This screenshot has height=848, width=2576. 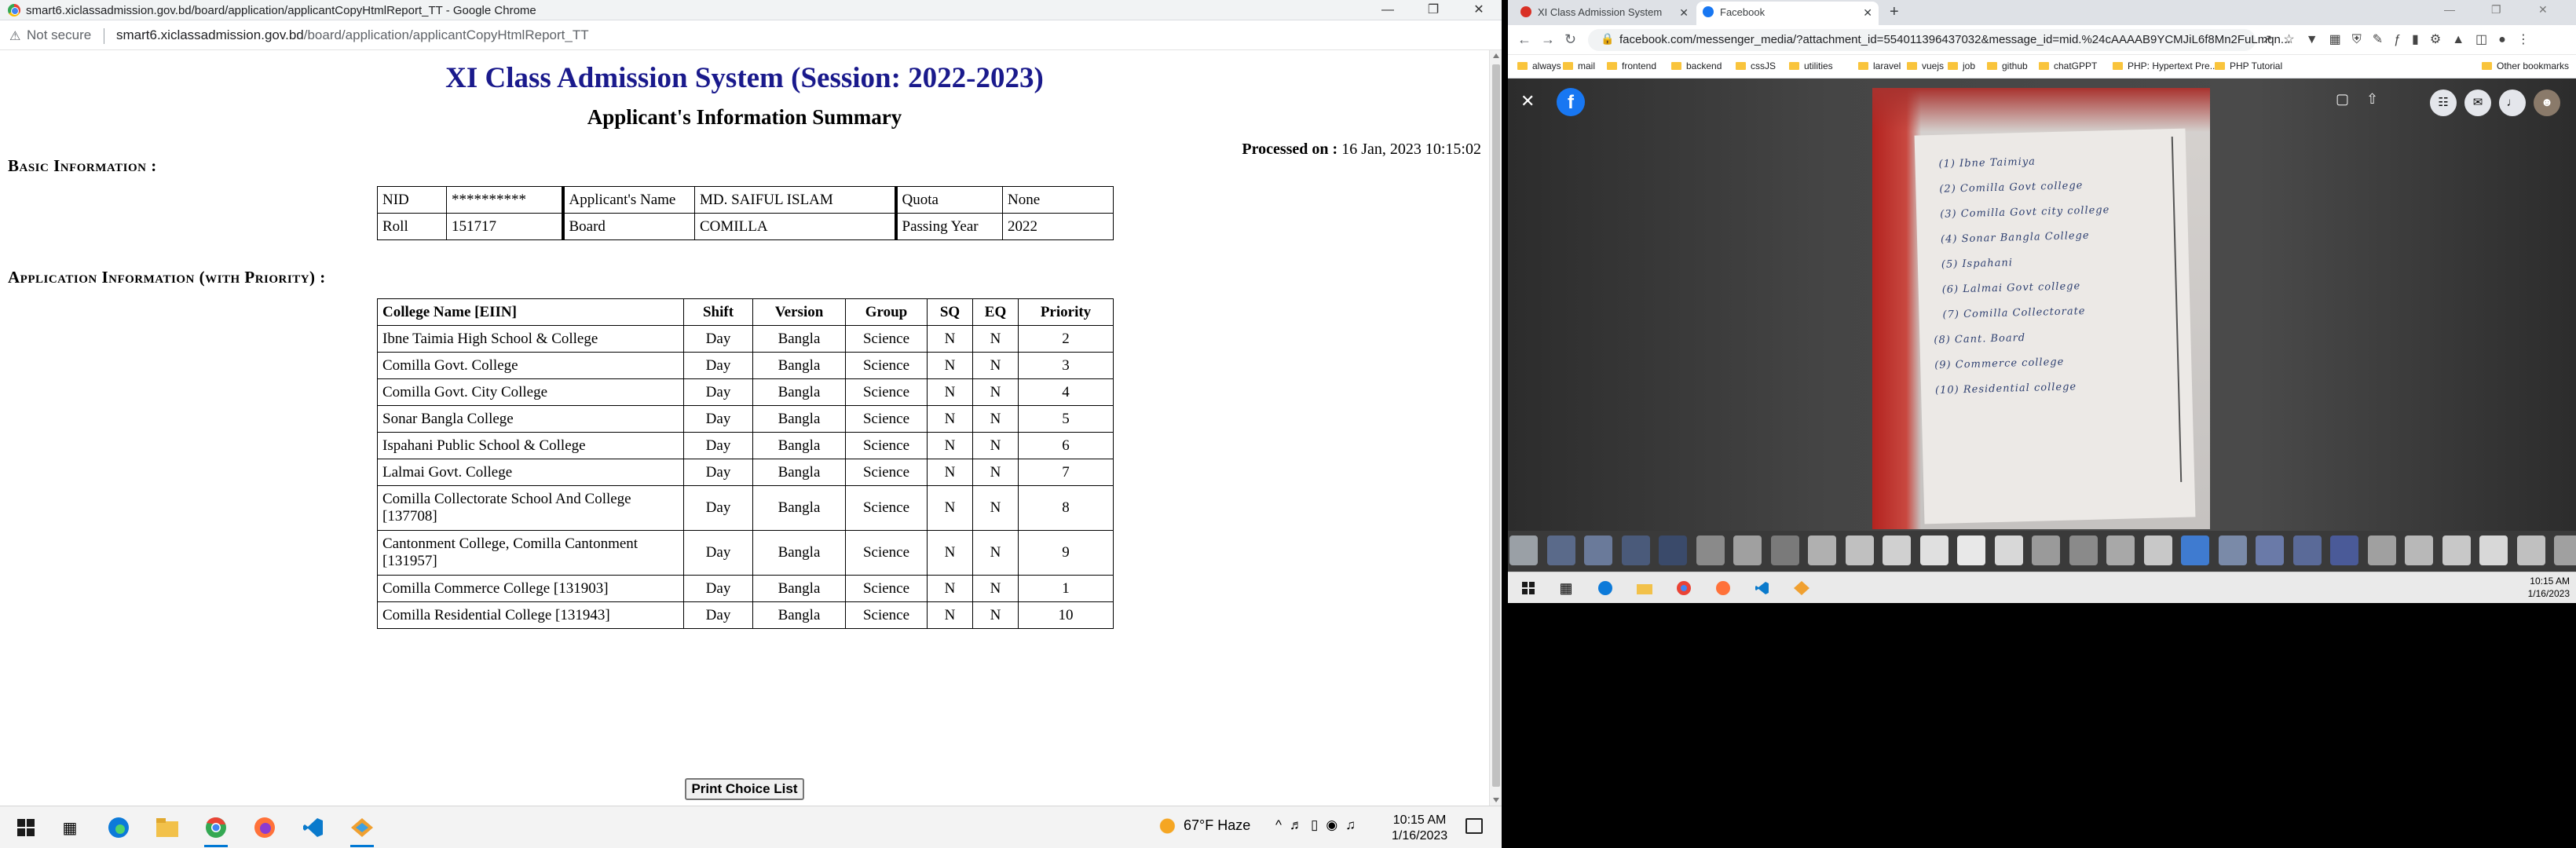 I want to click on network-icon: ◉, so click(x=1336, y=824).